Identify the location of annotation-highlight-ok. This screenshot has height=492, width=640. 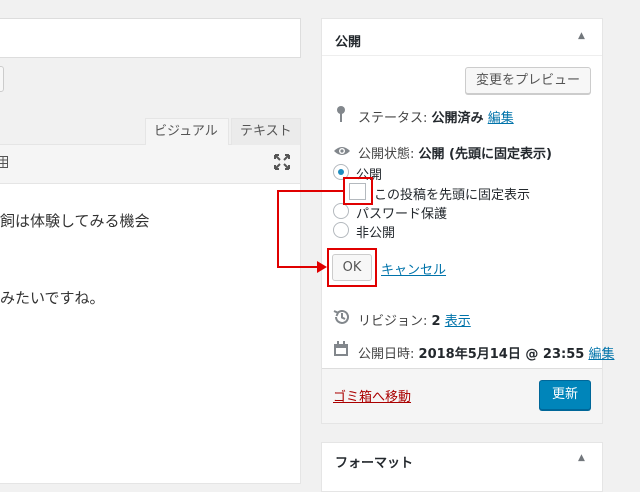
(352, 267).